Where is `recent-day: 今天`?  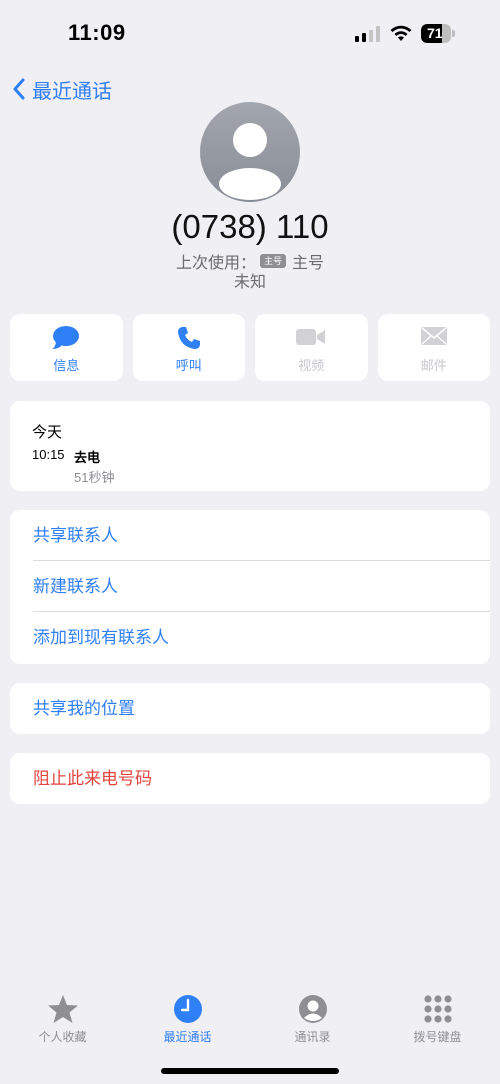
recent-day: 今天 is located at coordinates (47, 432).